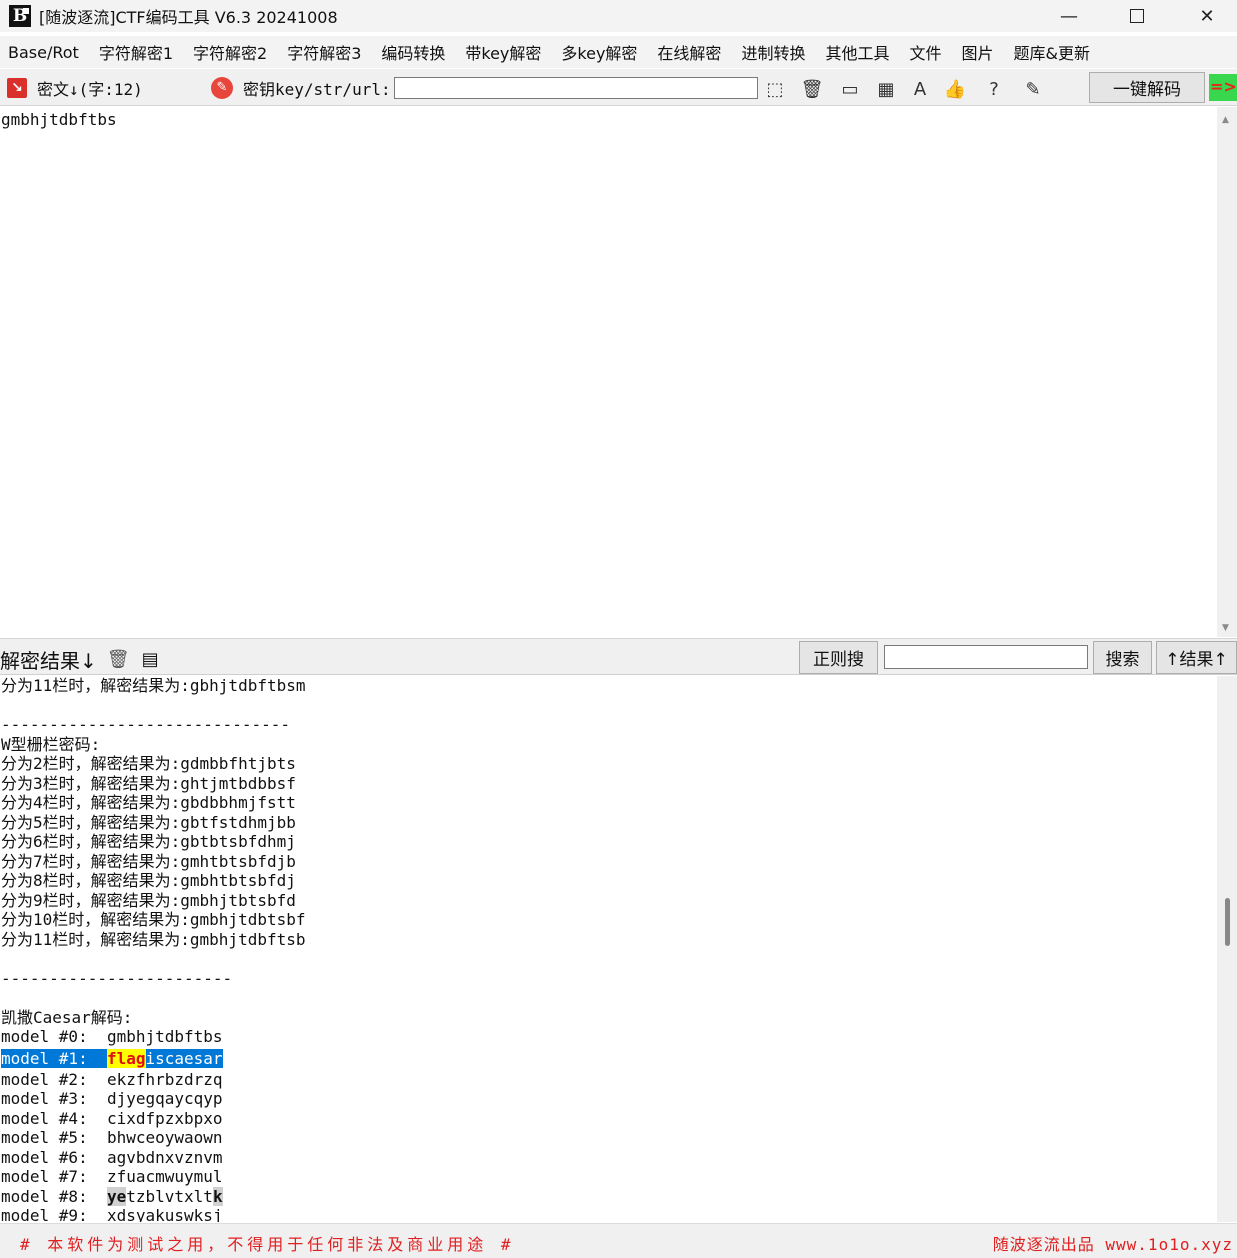 The image size is (1237, 1258). I want to click on result-line: model #4: cixdfpzxbpxo, so click(112, 1118).